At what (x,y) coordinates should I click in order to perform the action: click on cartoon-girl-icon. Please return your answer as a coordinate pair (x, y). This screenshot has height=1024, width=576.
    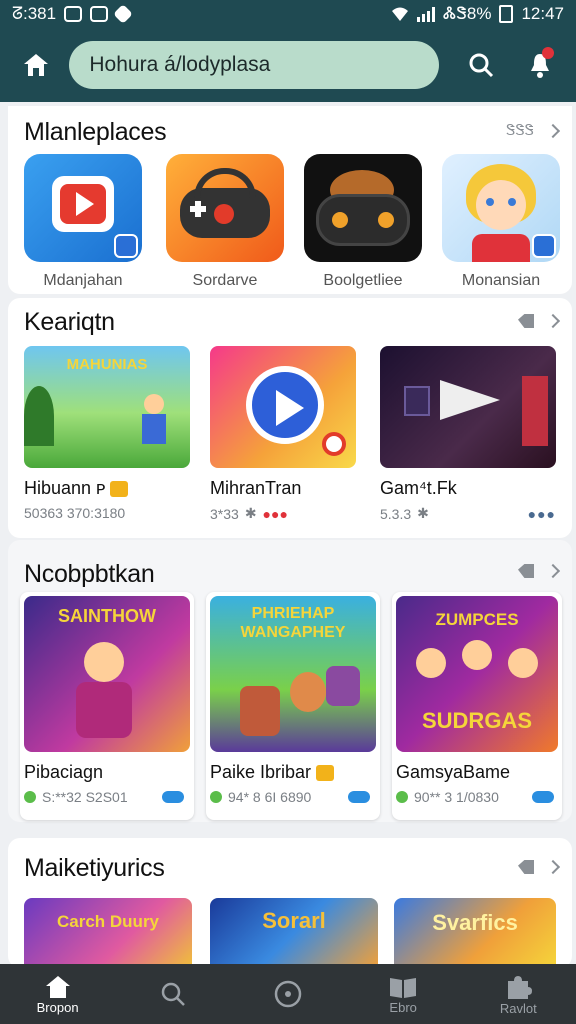
    Looking at the image, I should click on (501, 208).